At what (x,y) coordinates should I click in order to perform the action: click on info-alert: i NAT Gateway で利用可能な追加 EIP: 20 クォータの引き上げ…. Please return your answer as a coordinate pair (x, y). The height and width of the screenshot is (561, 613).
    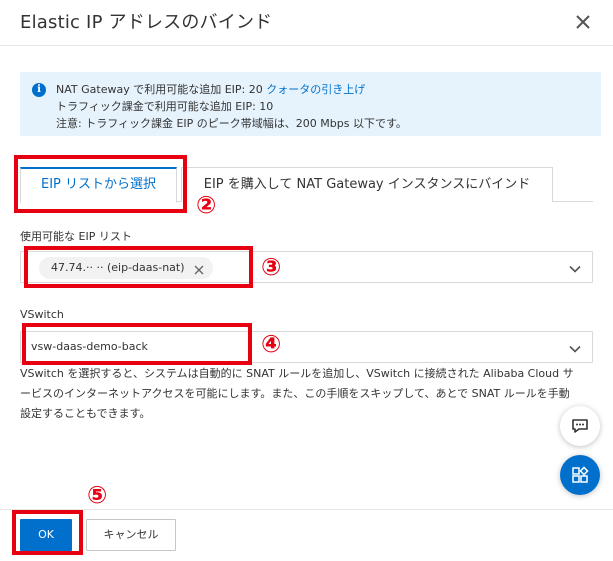
    Looking at the image, I should click on (310, 104).